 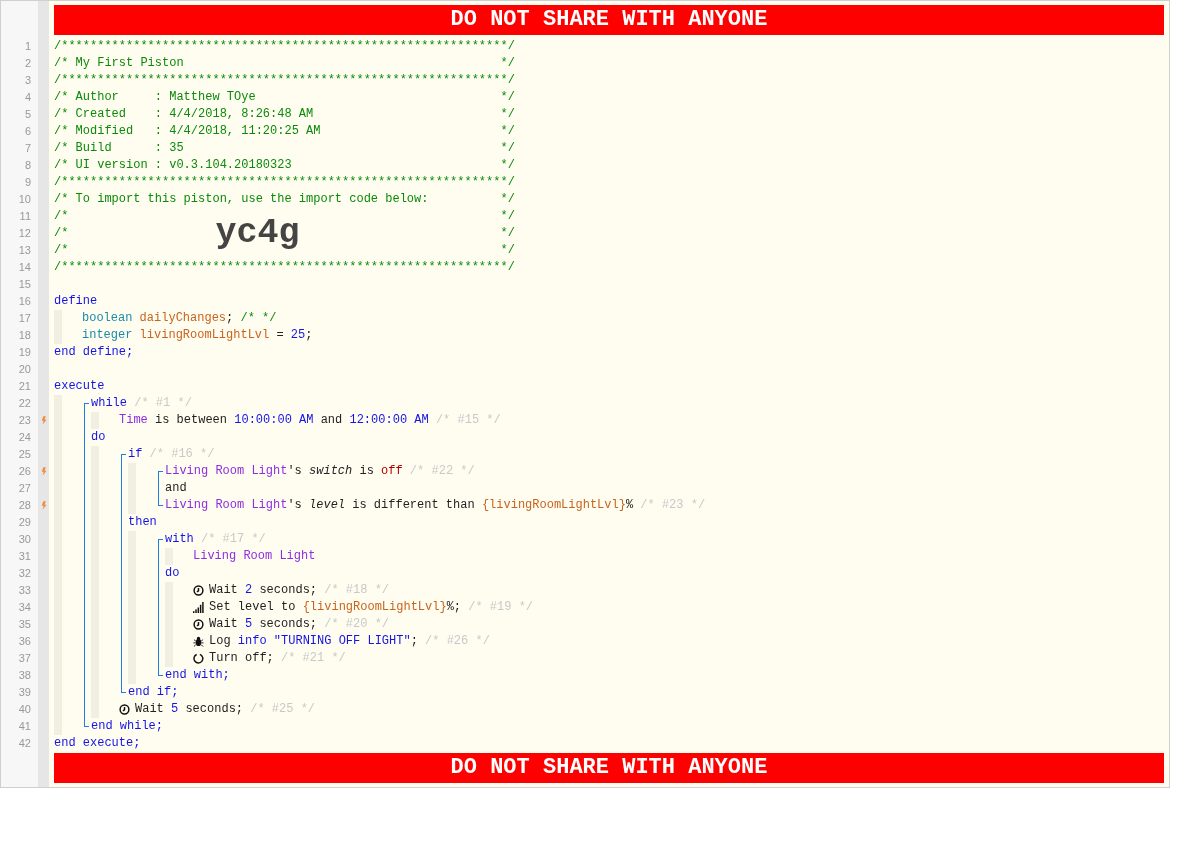 What do you see at coordinates (24, 233) in the screenshot?
I see `line-number: 12` at bounding box center [24, 233].